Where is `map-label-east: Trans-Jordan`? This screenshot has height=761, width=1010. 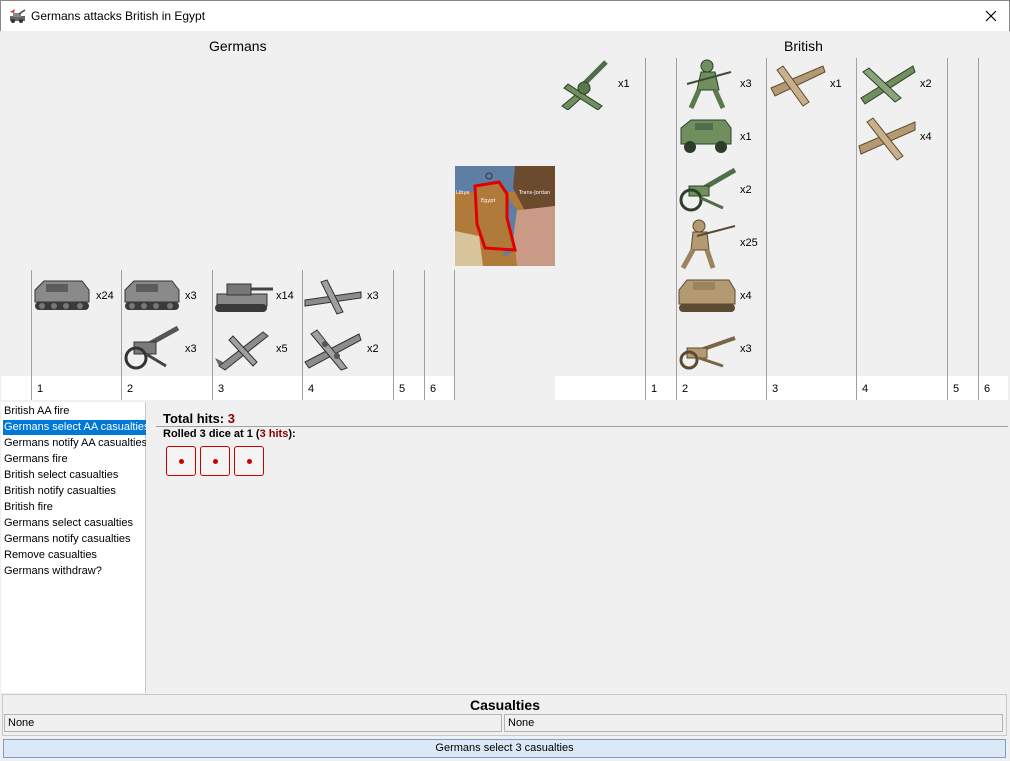
map-label-east: Trans-Jordan is located at coordinates (534, 193).